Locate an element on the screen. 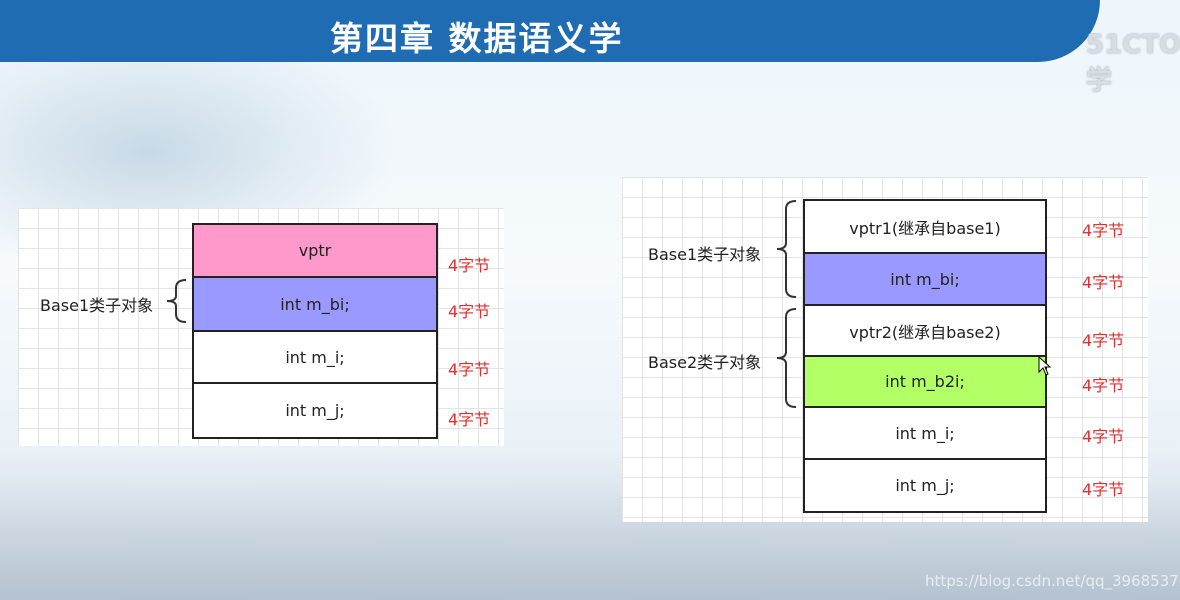  slide-title: 第四章 数据语义学 is located at coordinates (477, 38).